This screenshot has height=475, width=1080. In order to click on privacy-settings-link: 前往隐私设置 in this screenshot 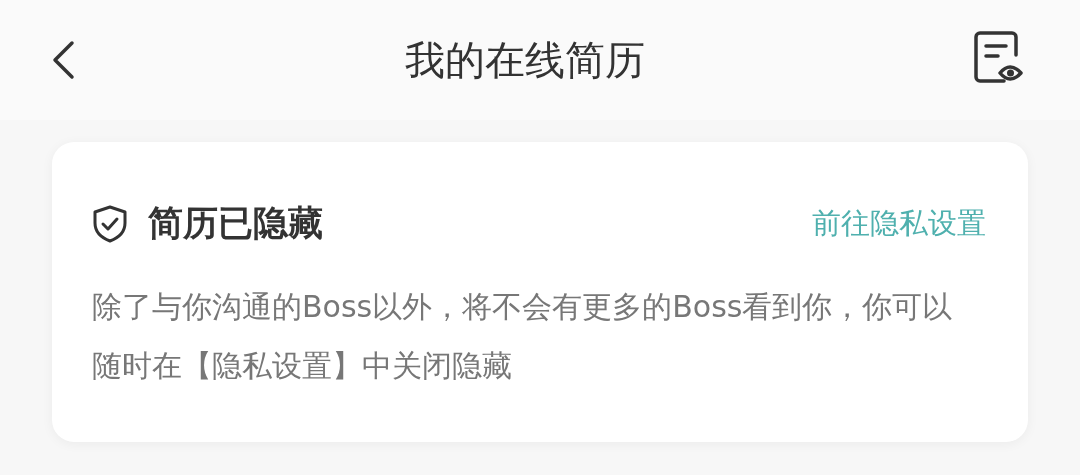, I will do `click(899, 223)`.